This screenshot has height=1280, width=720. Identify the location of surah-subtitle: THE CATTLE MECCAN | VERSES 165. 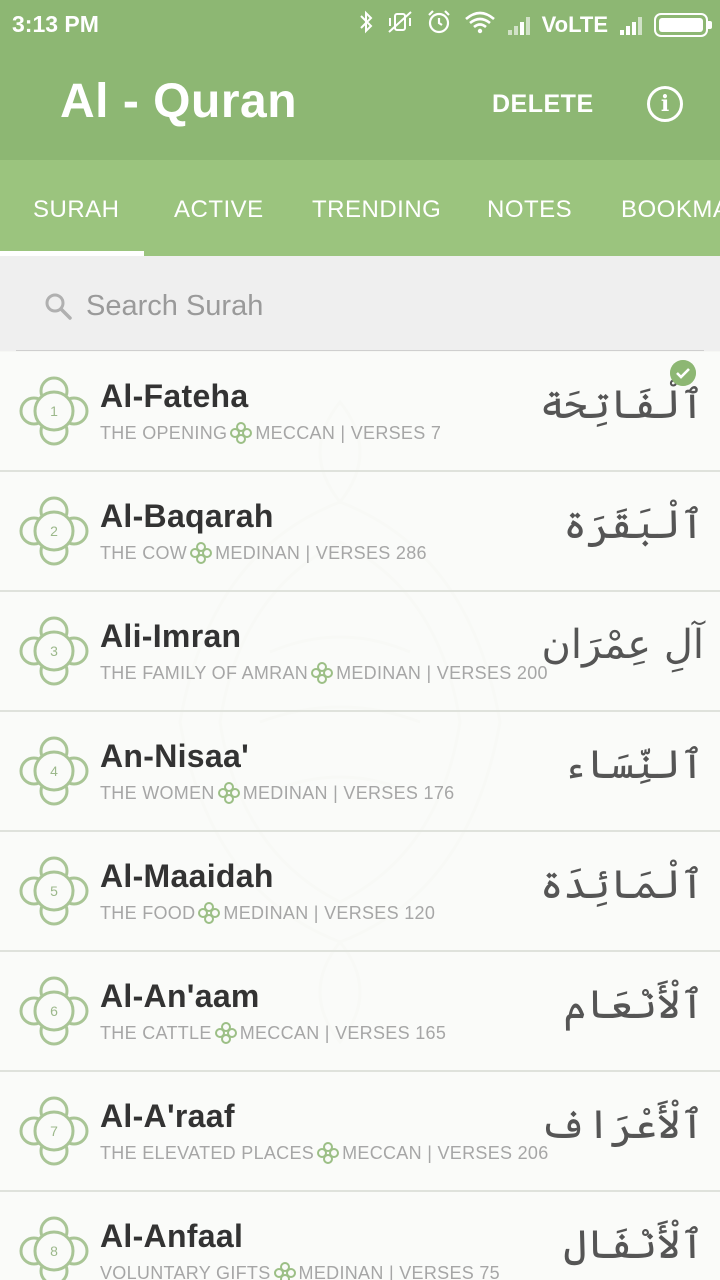
(273, 1033).